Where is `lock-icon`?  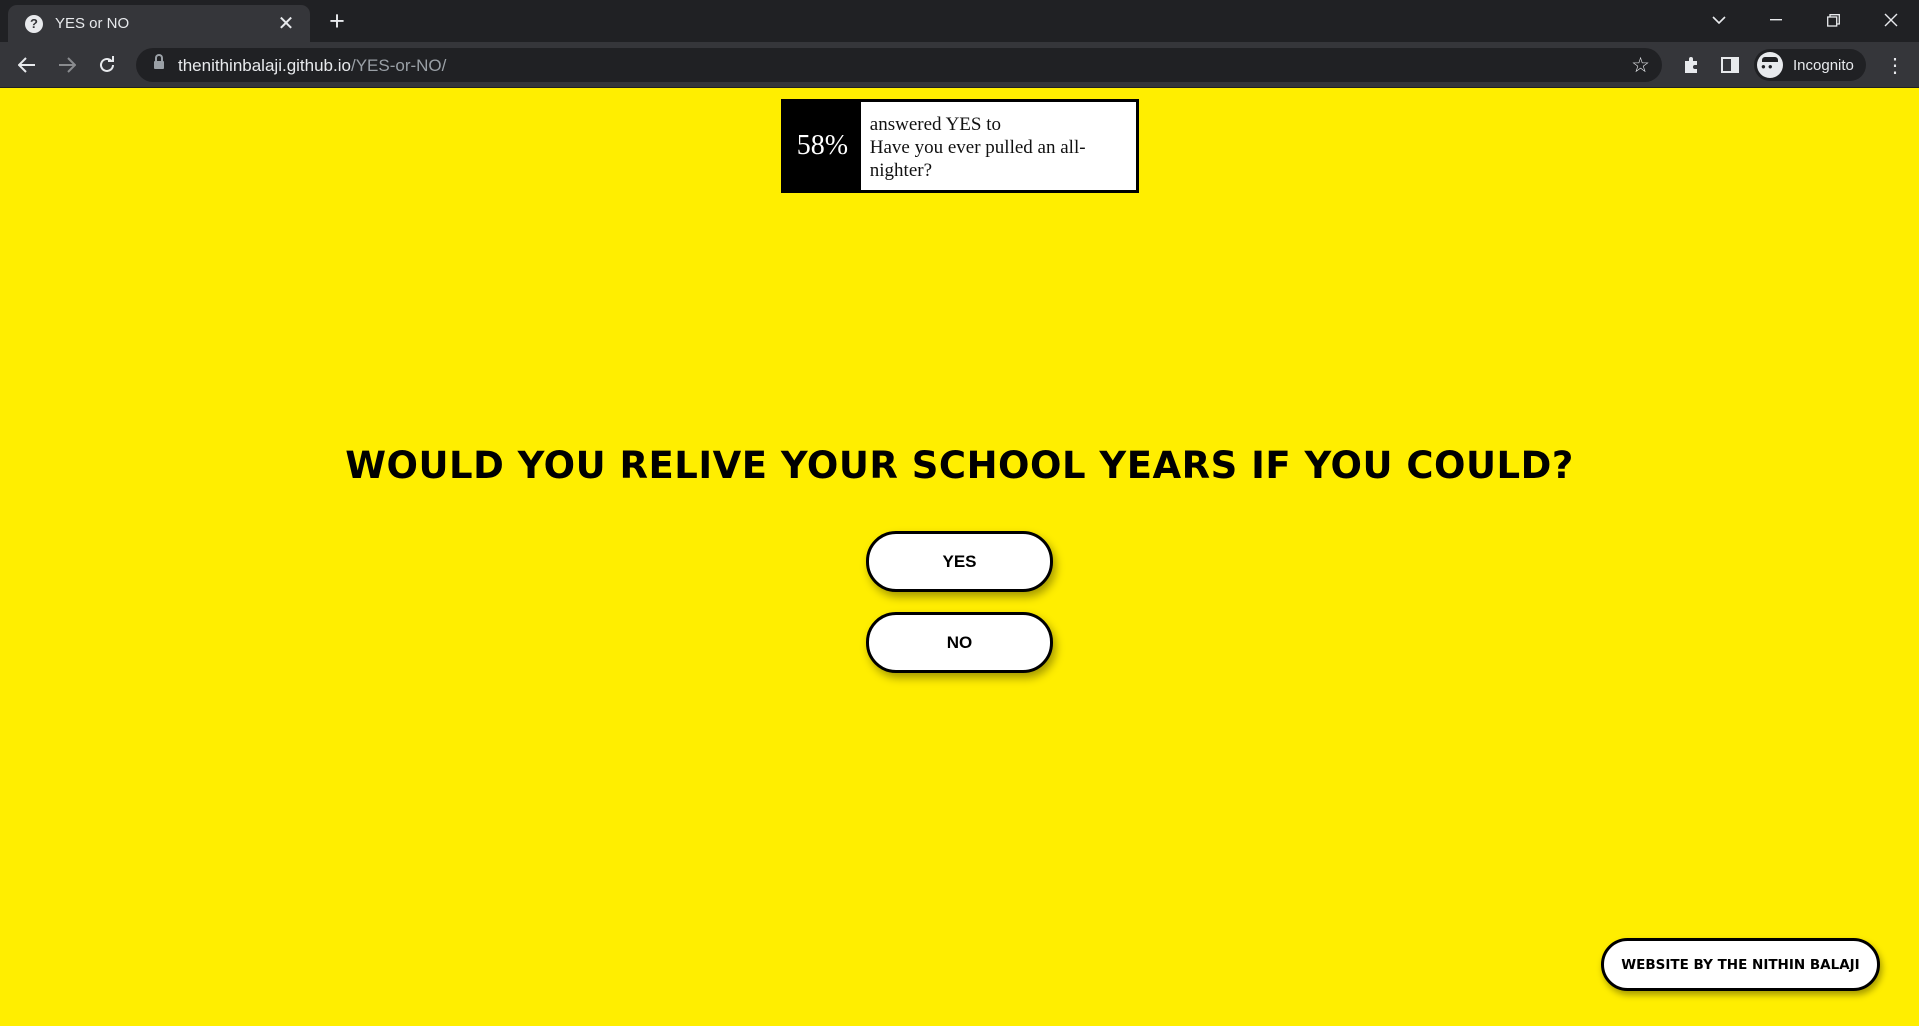
lock-icon is located at coordinates (159, 62).